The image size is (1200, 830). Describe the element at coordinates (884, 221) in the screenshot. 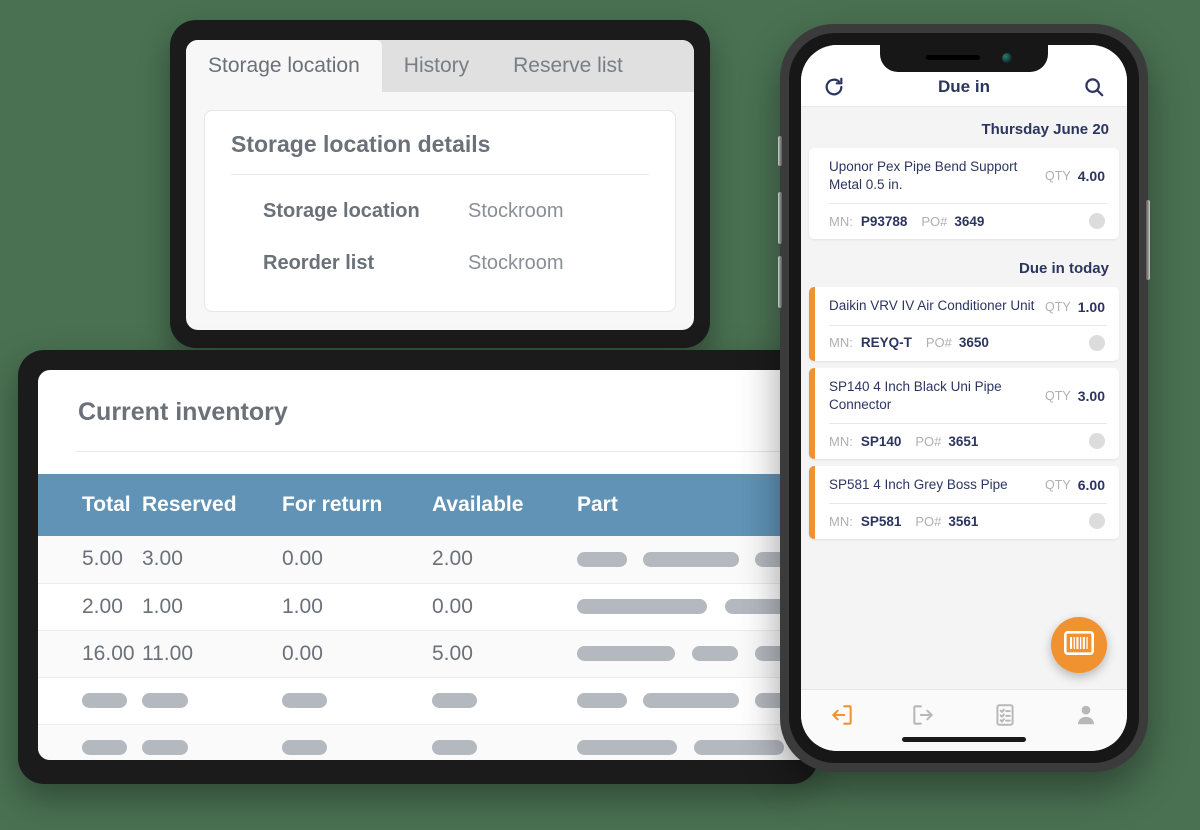

I see `mn-value: P93788` at that location.